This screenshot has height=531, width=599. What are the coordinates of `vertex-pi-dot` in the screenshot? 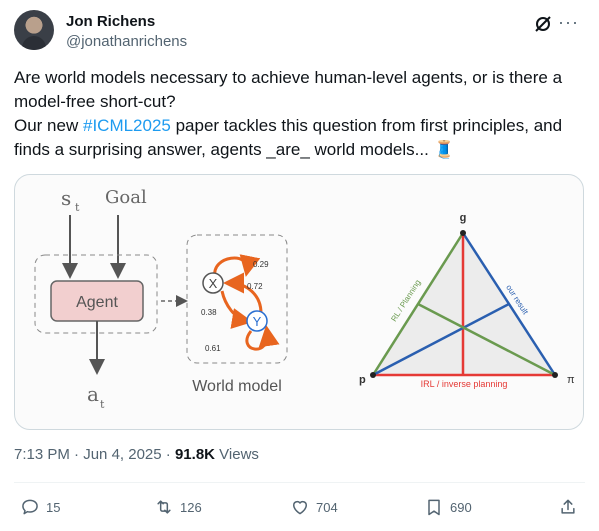 It's located at (555, 375).